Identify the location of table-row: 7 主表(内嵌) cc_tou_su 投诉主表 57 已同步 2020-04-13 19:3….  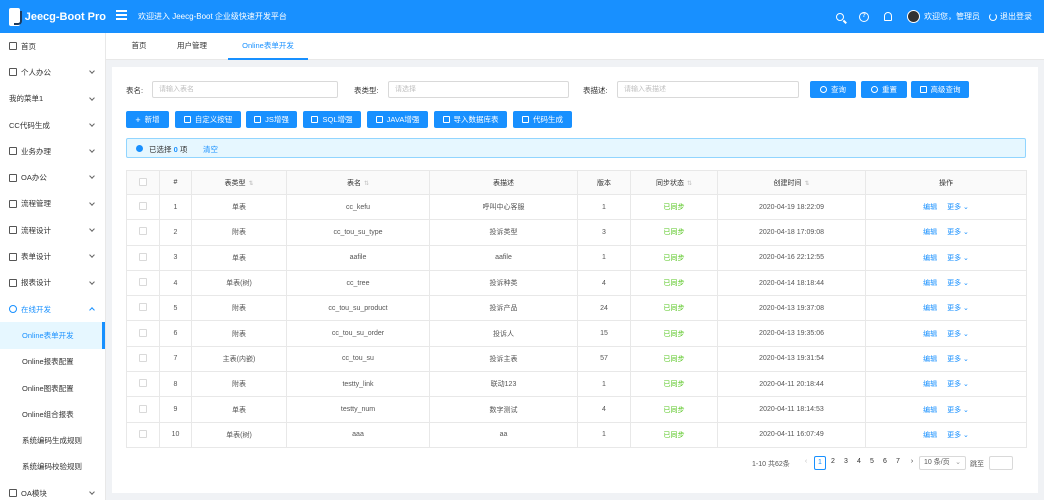
(576, 359).